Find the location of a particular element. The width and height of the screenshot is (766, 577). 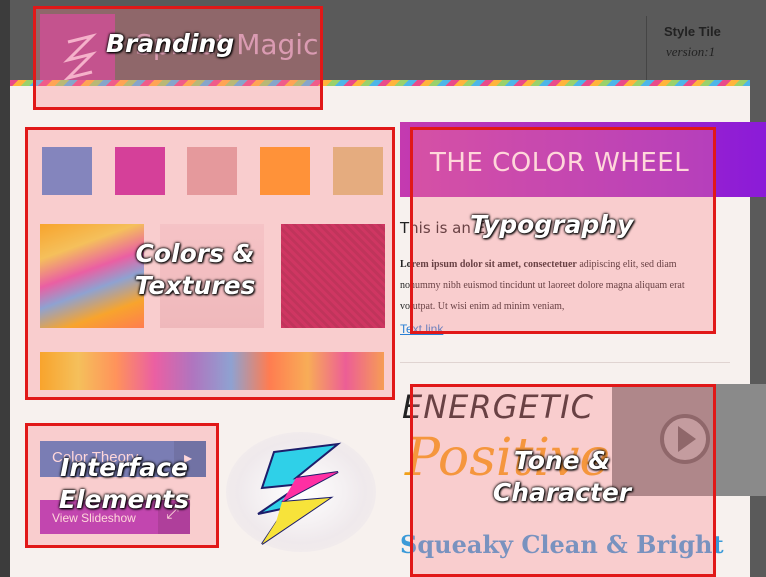

left-edge-strip is located at coordinates (5, 288).